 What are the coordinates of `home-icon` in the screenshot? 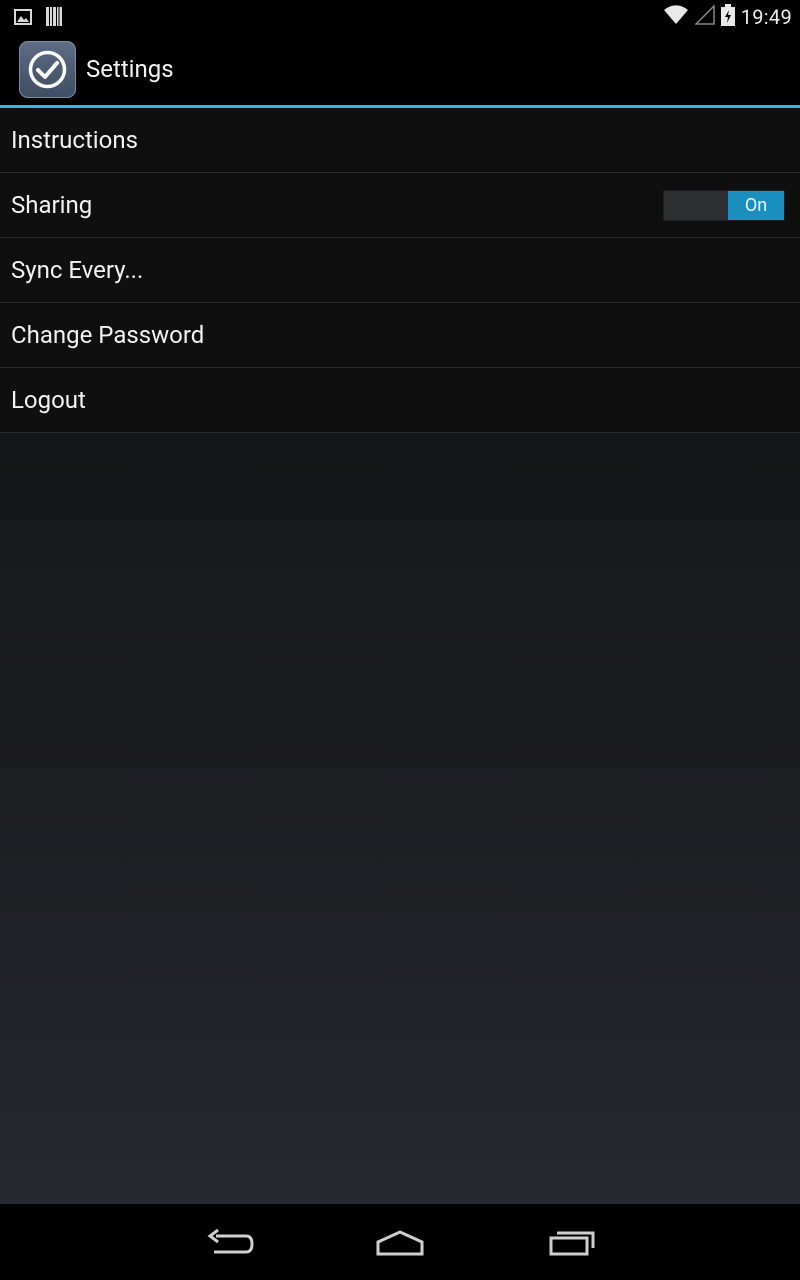 It's located at (400, 1244).